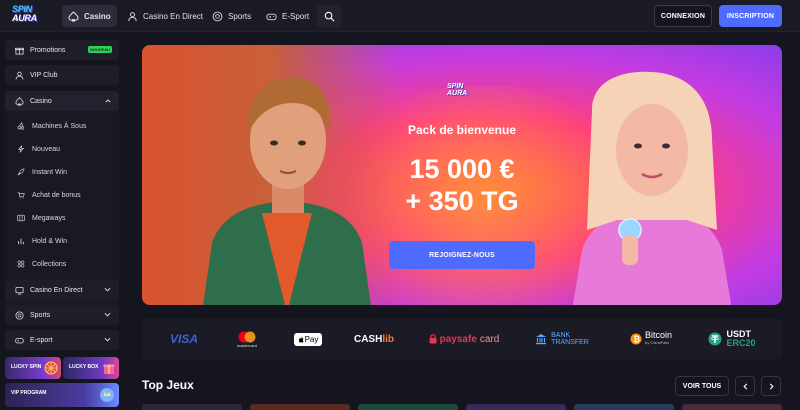 This screenshot has height=410, width=800. Describe the element at coordinates (287, 190) in the screenshot. I see `hero-man-image` at that location.